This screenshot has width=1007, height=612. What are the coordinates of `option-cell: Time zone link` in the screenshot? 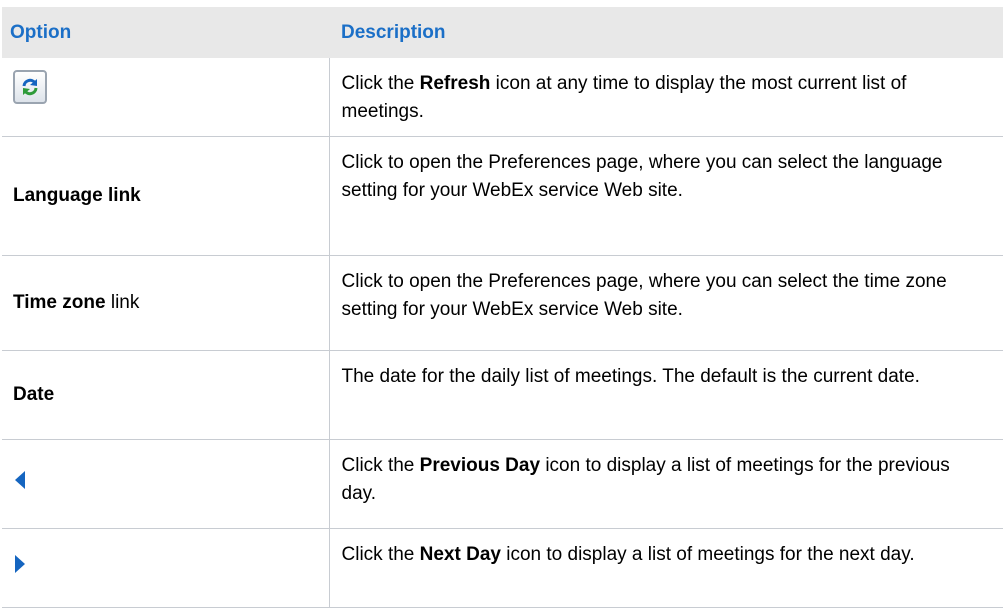 It's located at (166, 303).